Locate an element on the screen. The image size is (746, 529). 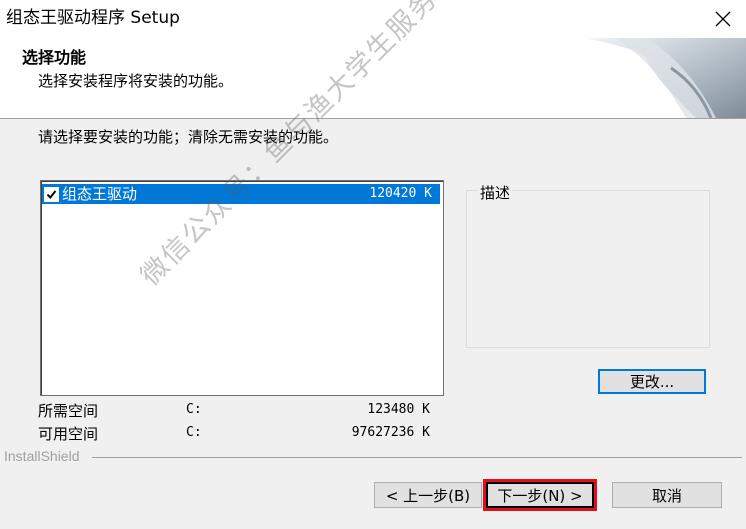
description-label: 描述 is located at coordinates (495, 192).